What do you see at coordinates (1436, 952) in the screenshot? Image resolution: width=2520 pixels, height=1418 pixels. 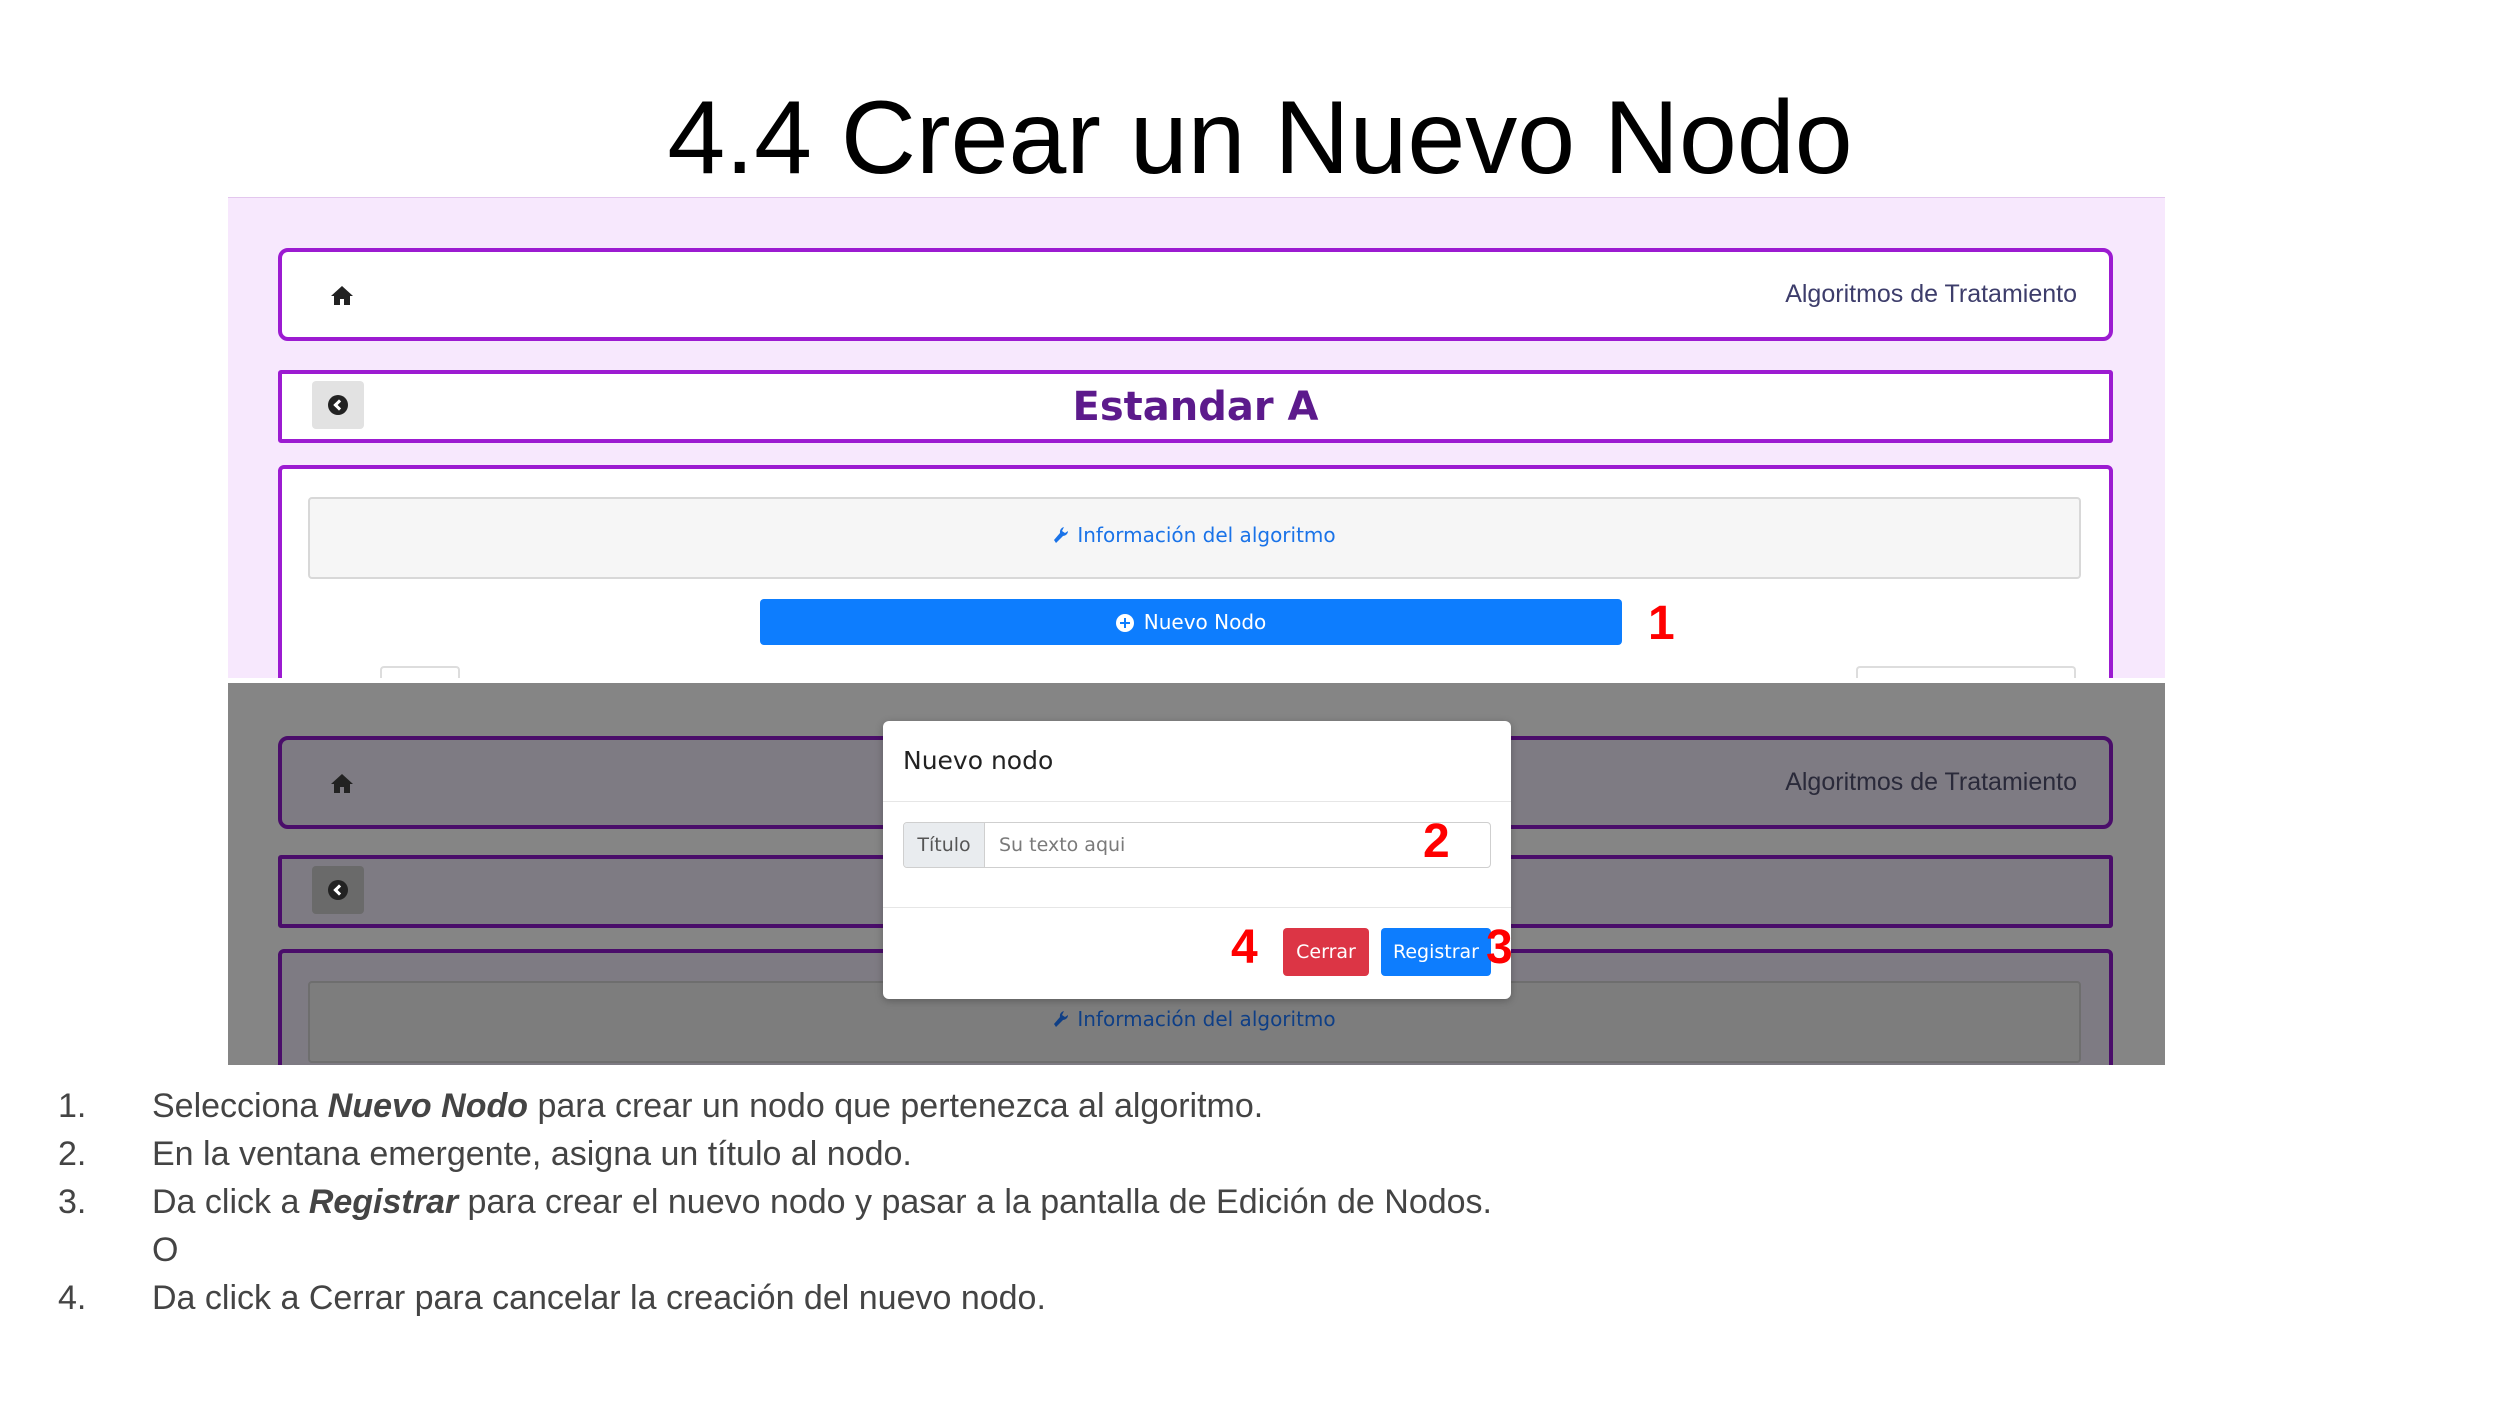 I see `register-button: Registrar` at bounding box center [1436, 952].